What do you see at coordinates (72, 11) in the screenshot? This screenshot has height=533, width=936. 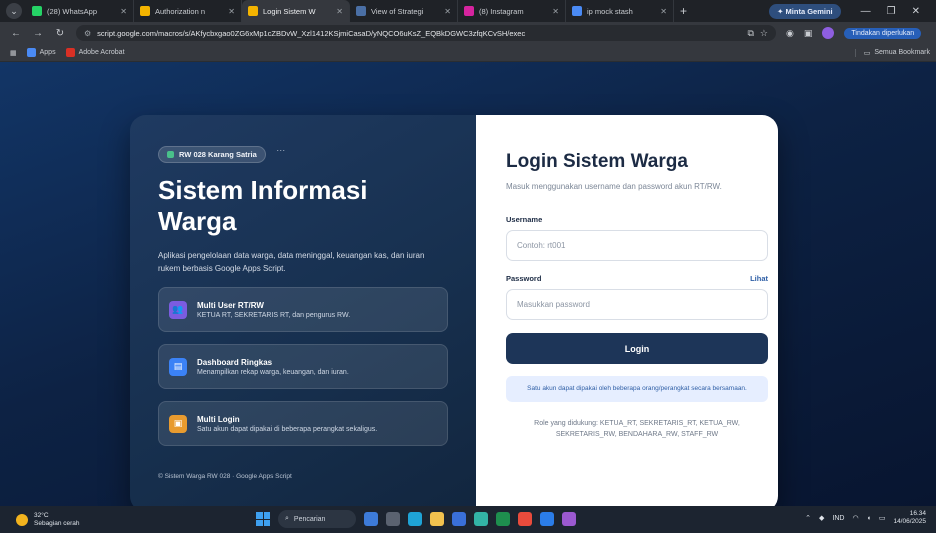 I see `tab-title: (28) WhatsApp` at bounding box center [72, 11].